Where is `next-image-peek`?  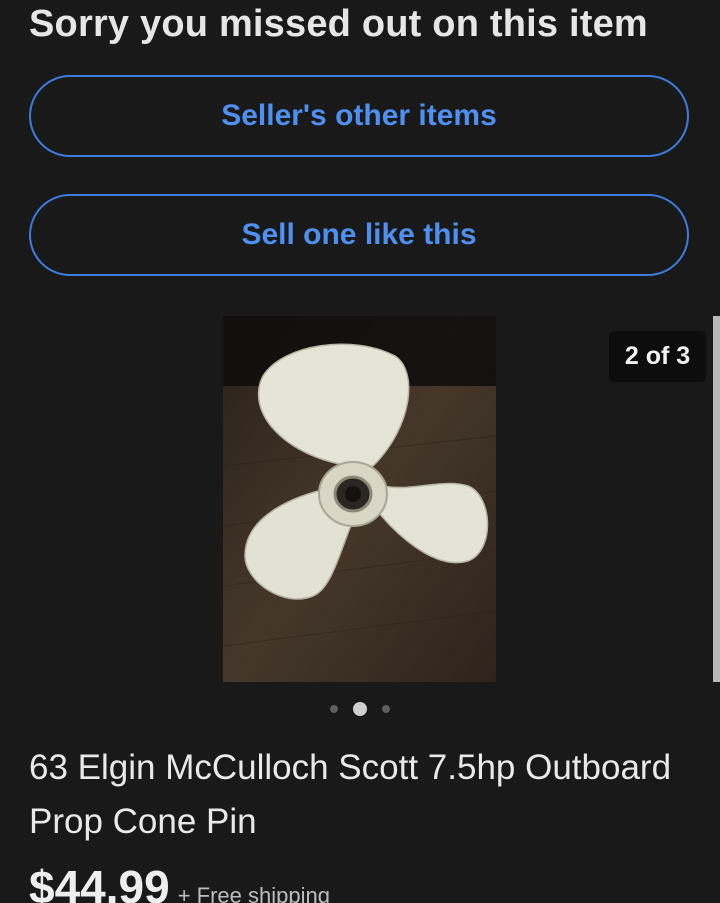 next-image-peek is located at coordinates (716, 499).